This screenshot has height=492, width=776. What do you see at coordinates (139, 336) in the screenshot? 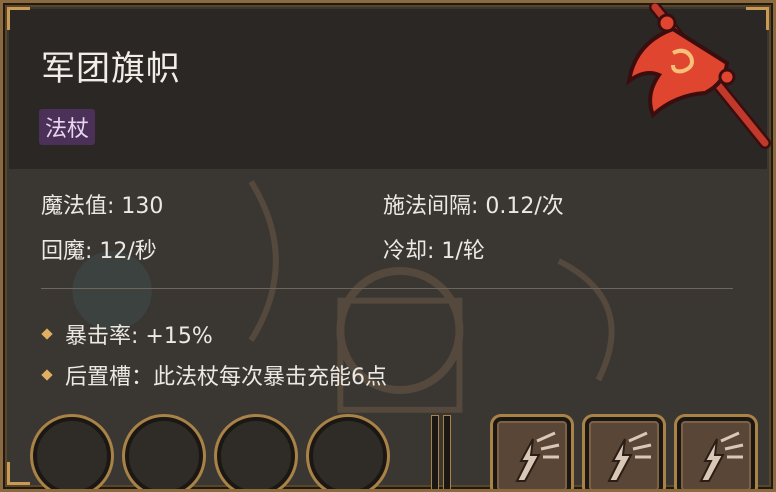
I see `bonus-text: 暴击率: +15%` at bounding box center [139, 336].